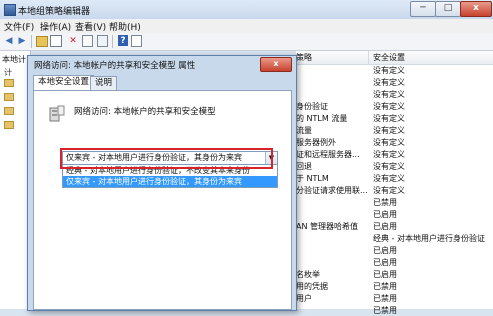 This screenshot has height=316, width=493. I want to click on policy-cell: 用的凭据, so click(312, 286).